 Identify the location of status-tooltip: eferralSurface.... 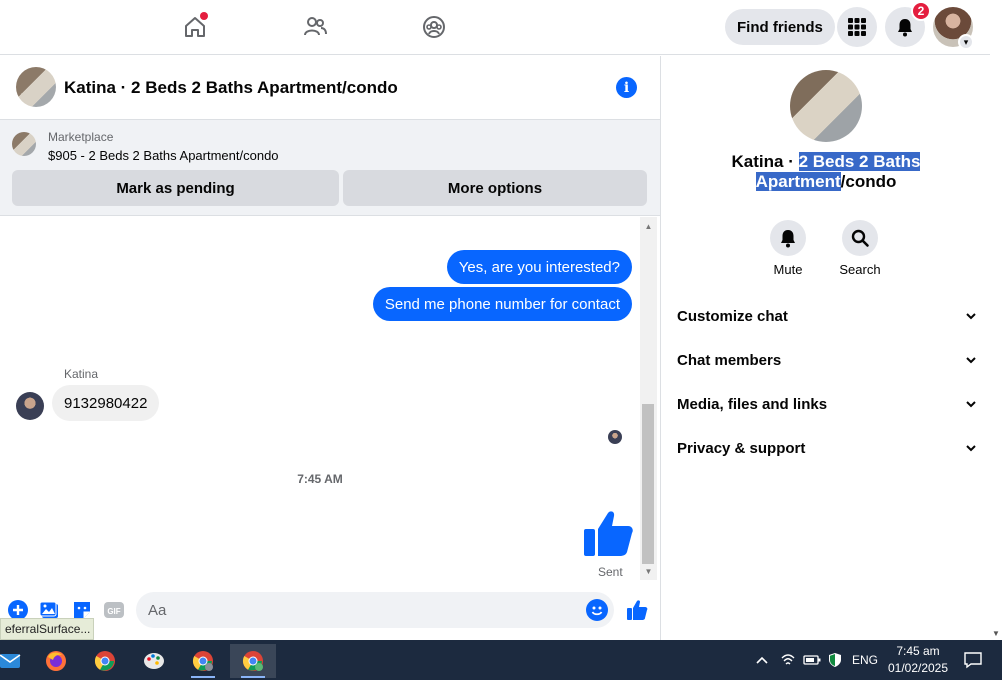
(47, 629).